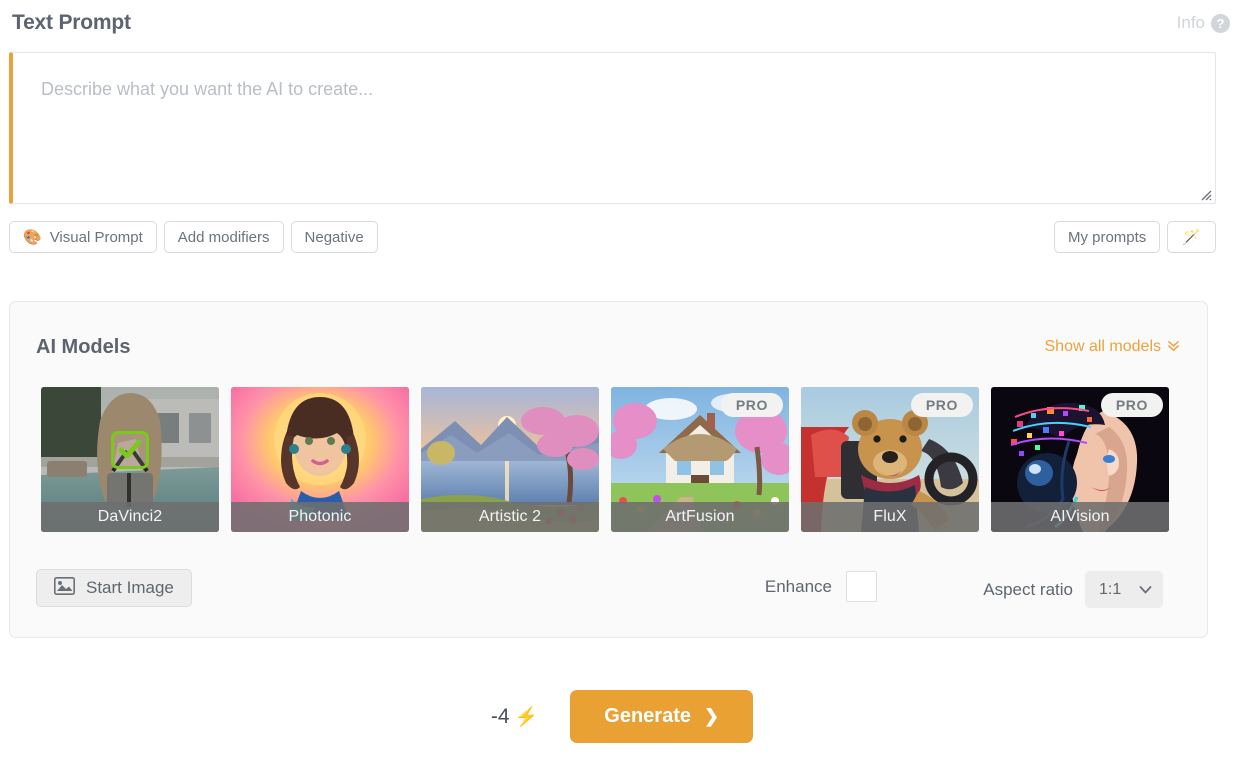  I want to click on my-prompts-label: My prompts, so click(1107, 237).